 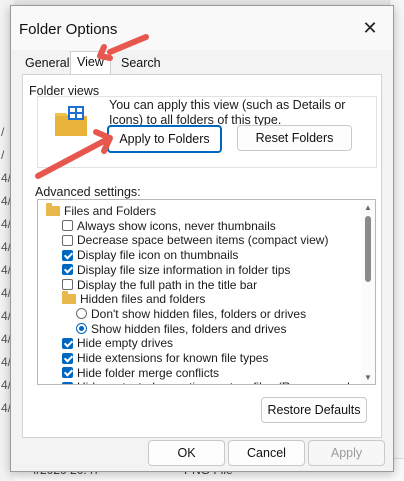 I want to click on settings-option-row: Hide extensions for known file types, so click(x=165, y=358).